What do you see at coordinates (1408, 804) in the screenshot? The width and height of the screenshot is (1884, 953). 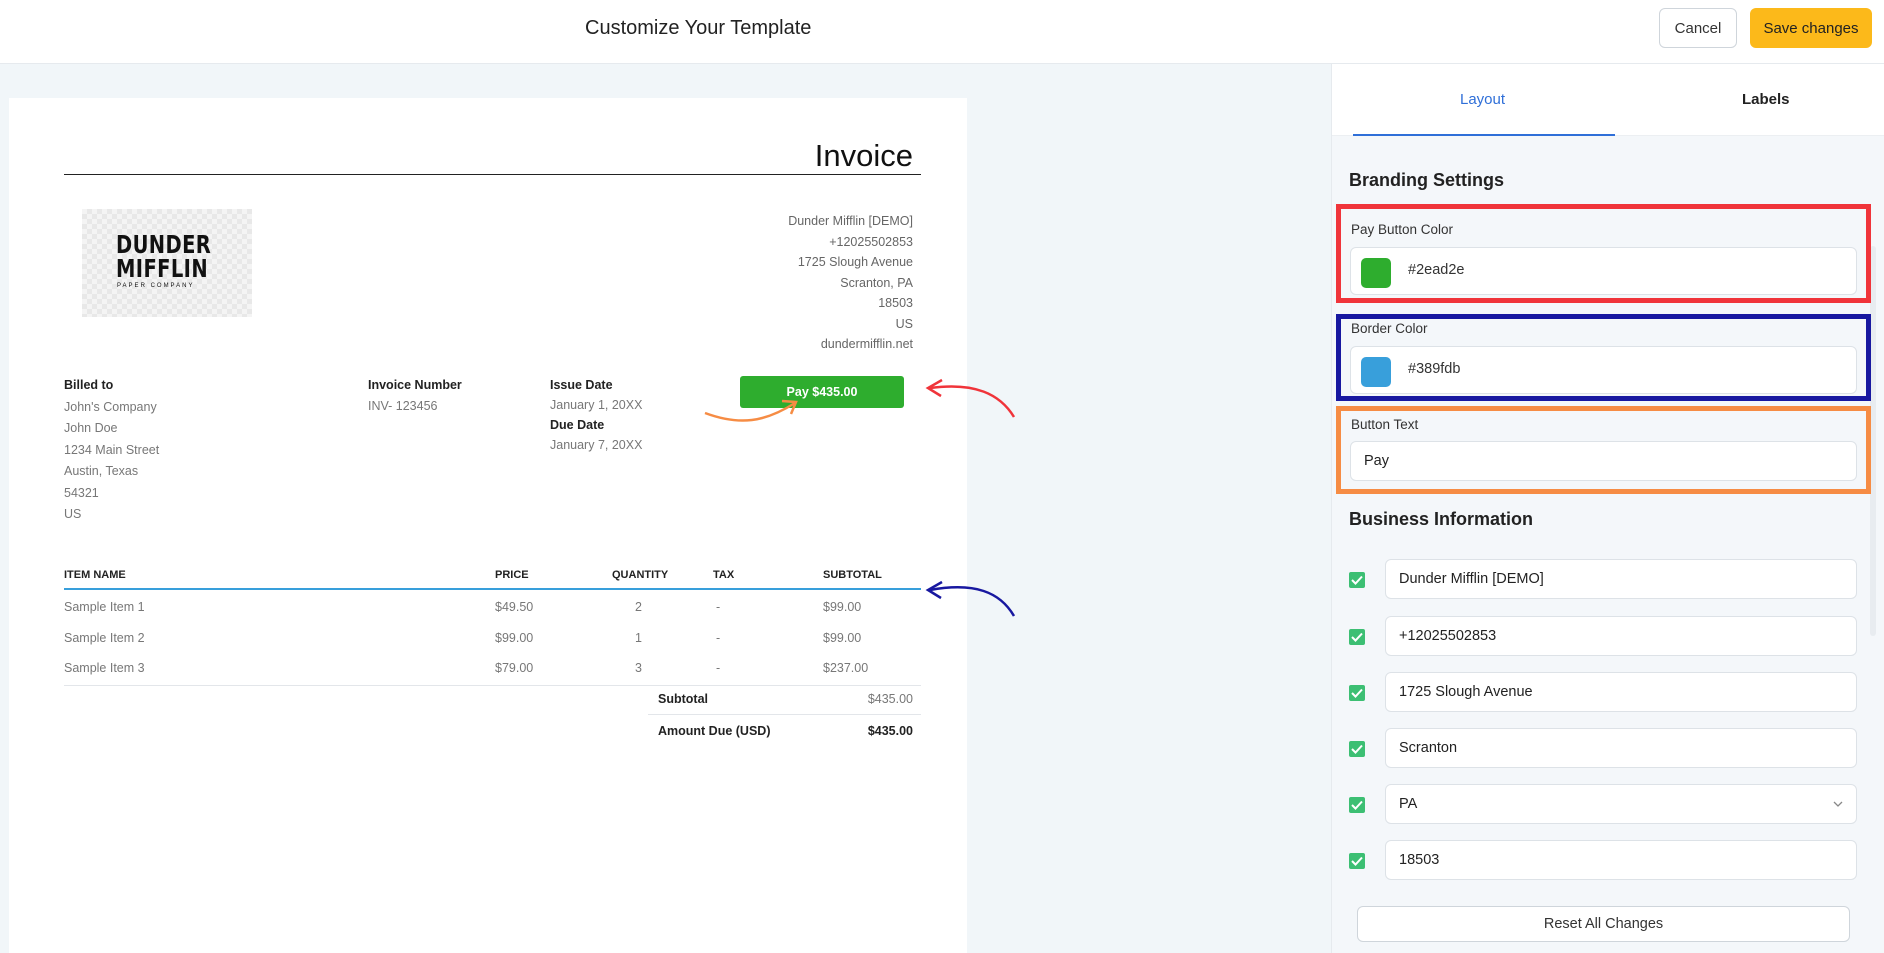 I see `business-state-value: PA` at bounding box center [1408, 804].